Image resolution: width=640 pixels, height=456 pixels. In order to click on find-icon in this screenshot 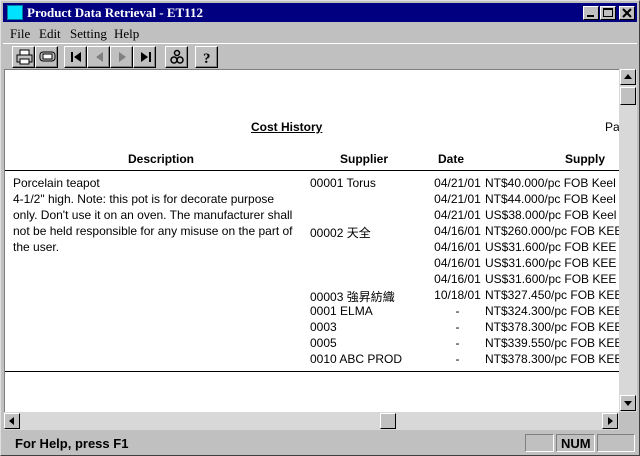, I will do `click(177, 56)`.